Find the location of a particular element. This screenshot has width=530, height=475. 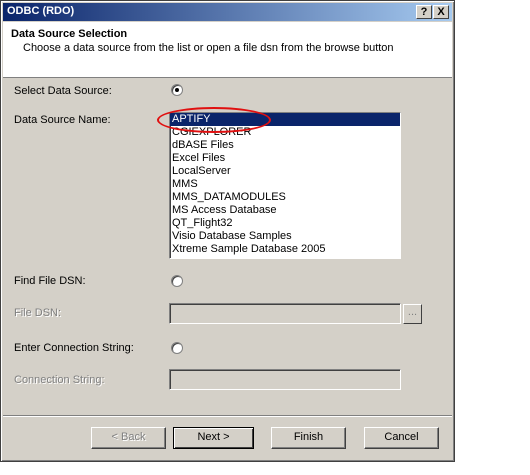

list-item: LocalServer is located at coordinates (285, 171).